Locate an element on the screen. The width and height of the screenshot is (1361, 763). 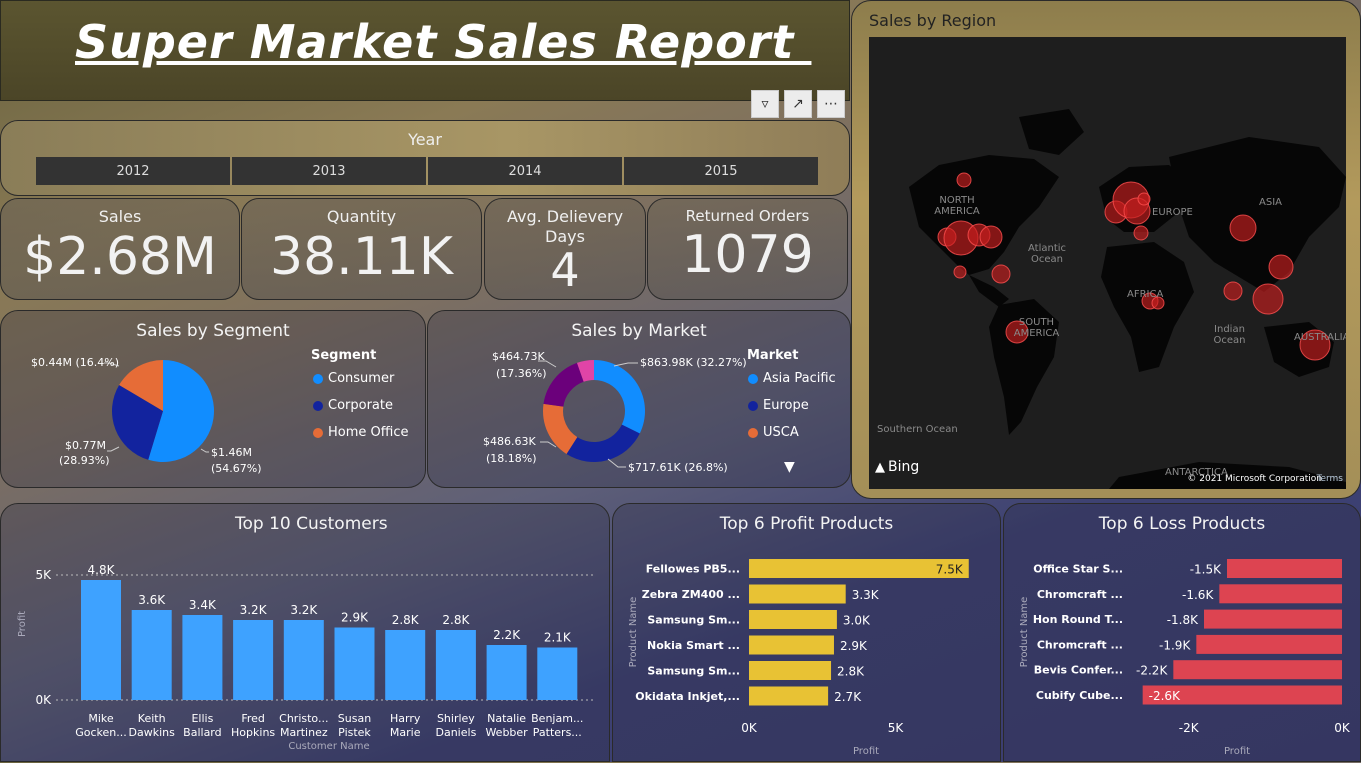
market-label-latam-pct: (17.36%) is located at coordinates (521, 373).